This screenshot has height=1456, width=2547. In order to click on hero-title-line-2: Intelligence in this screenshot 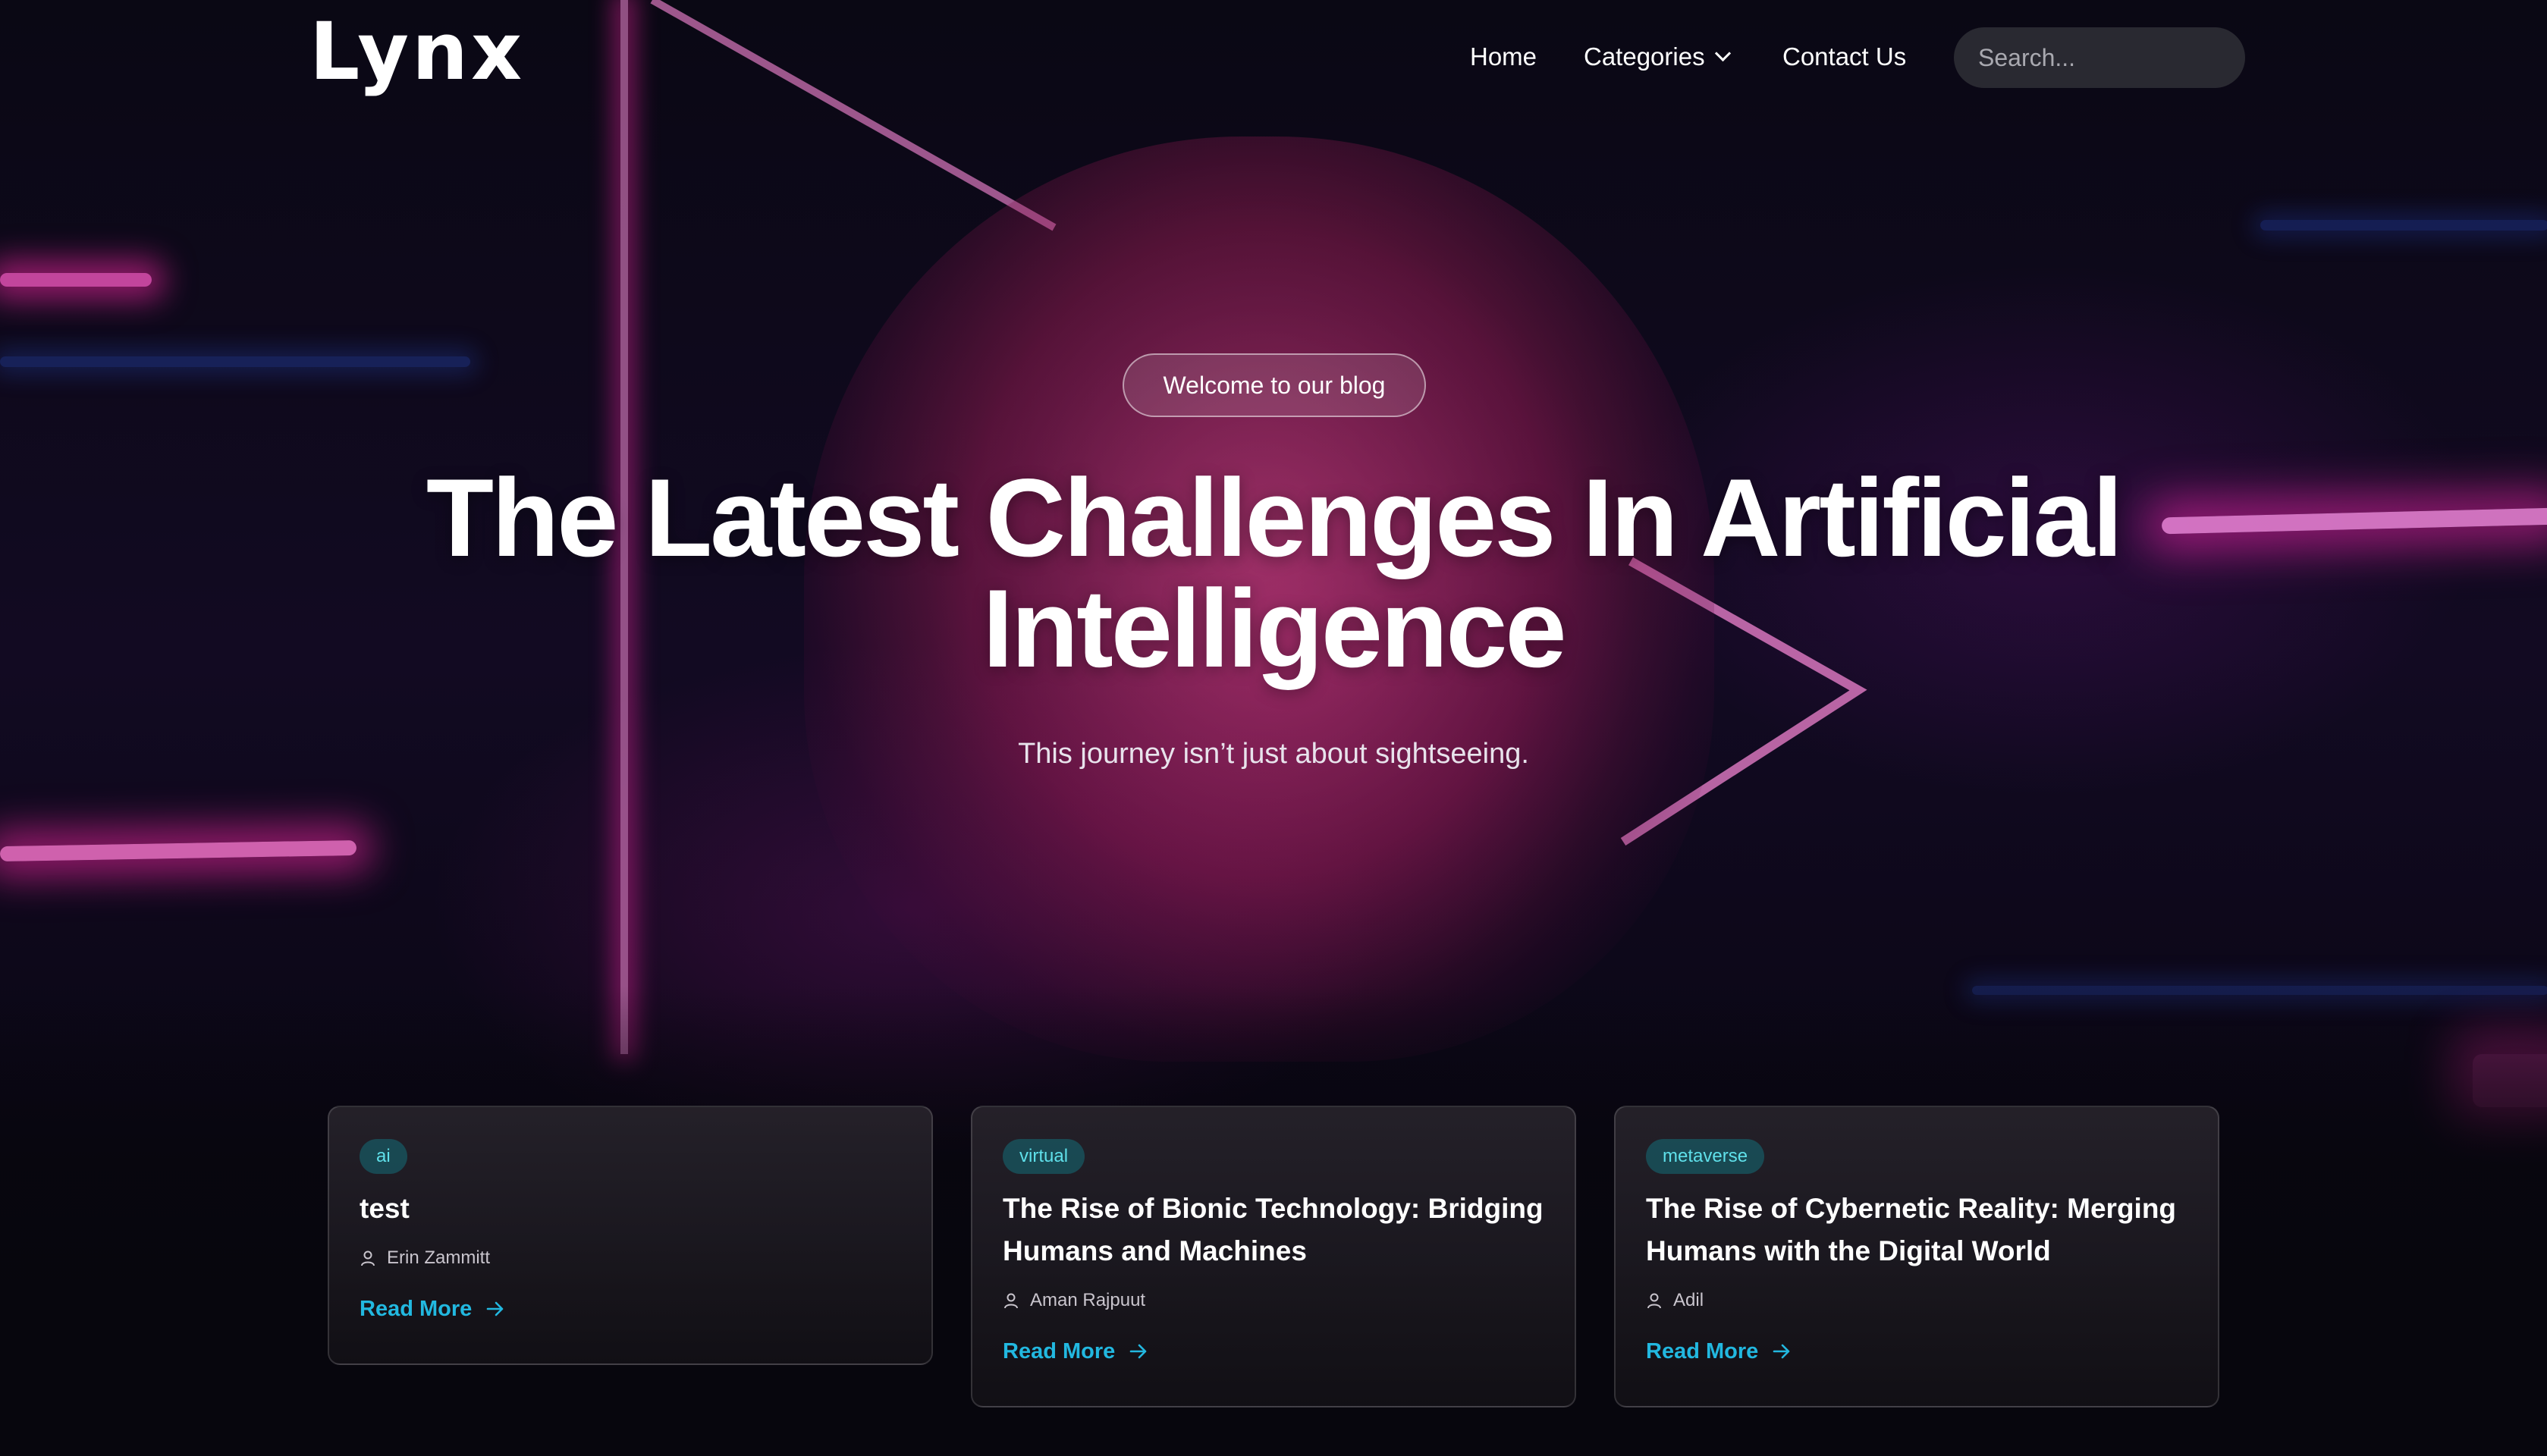, I will do `click(1274, 628)`.